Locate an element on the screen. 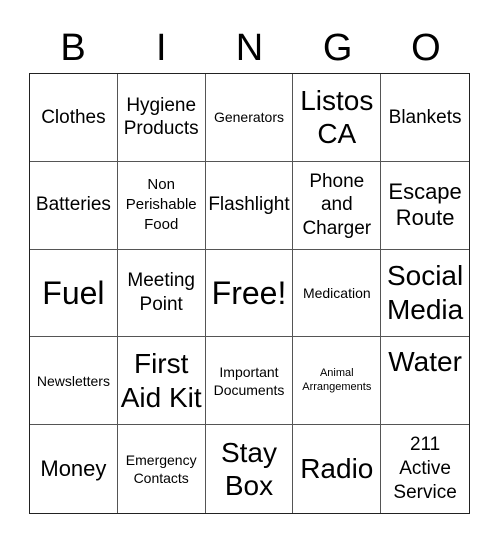  free-space-cell: Free! is located at coordinates (249, 293).